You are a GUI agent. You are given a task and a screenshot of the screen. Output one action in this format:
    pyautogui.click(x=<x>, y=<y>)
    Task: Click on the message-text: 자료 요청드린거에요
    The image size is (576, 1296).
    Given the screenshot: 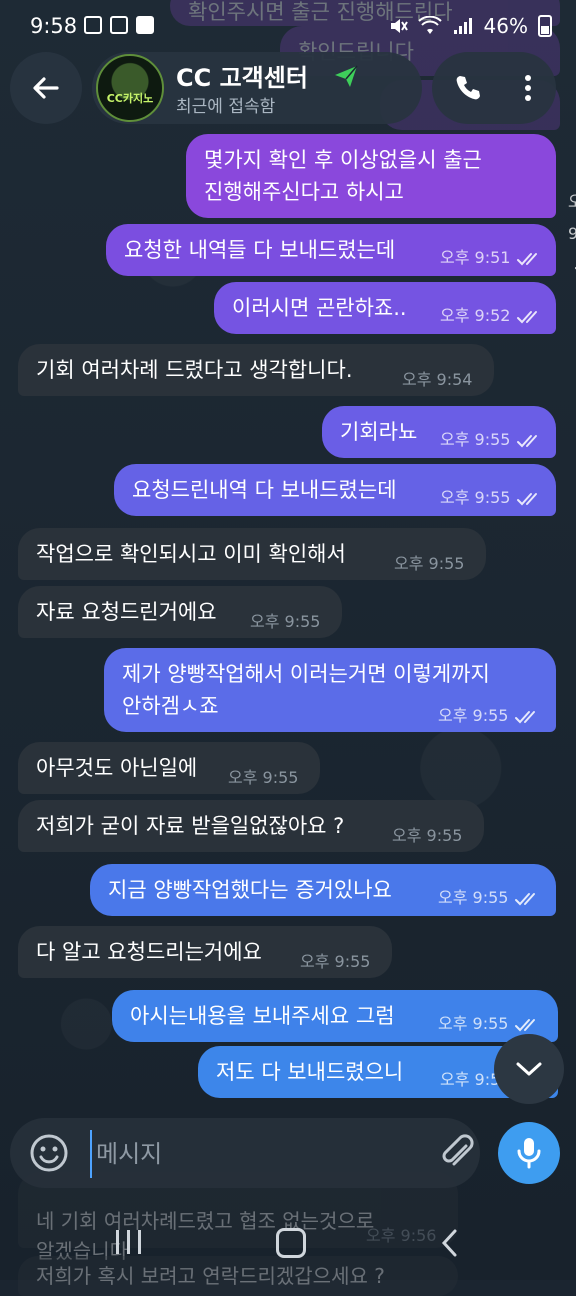 What is the action you would take?
    pyautogui.click(x=126, y=612)
    